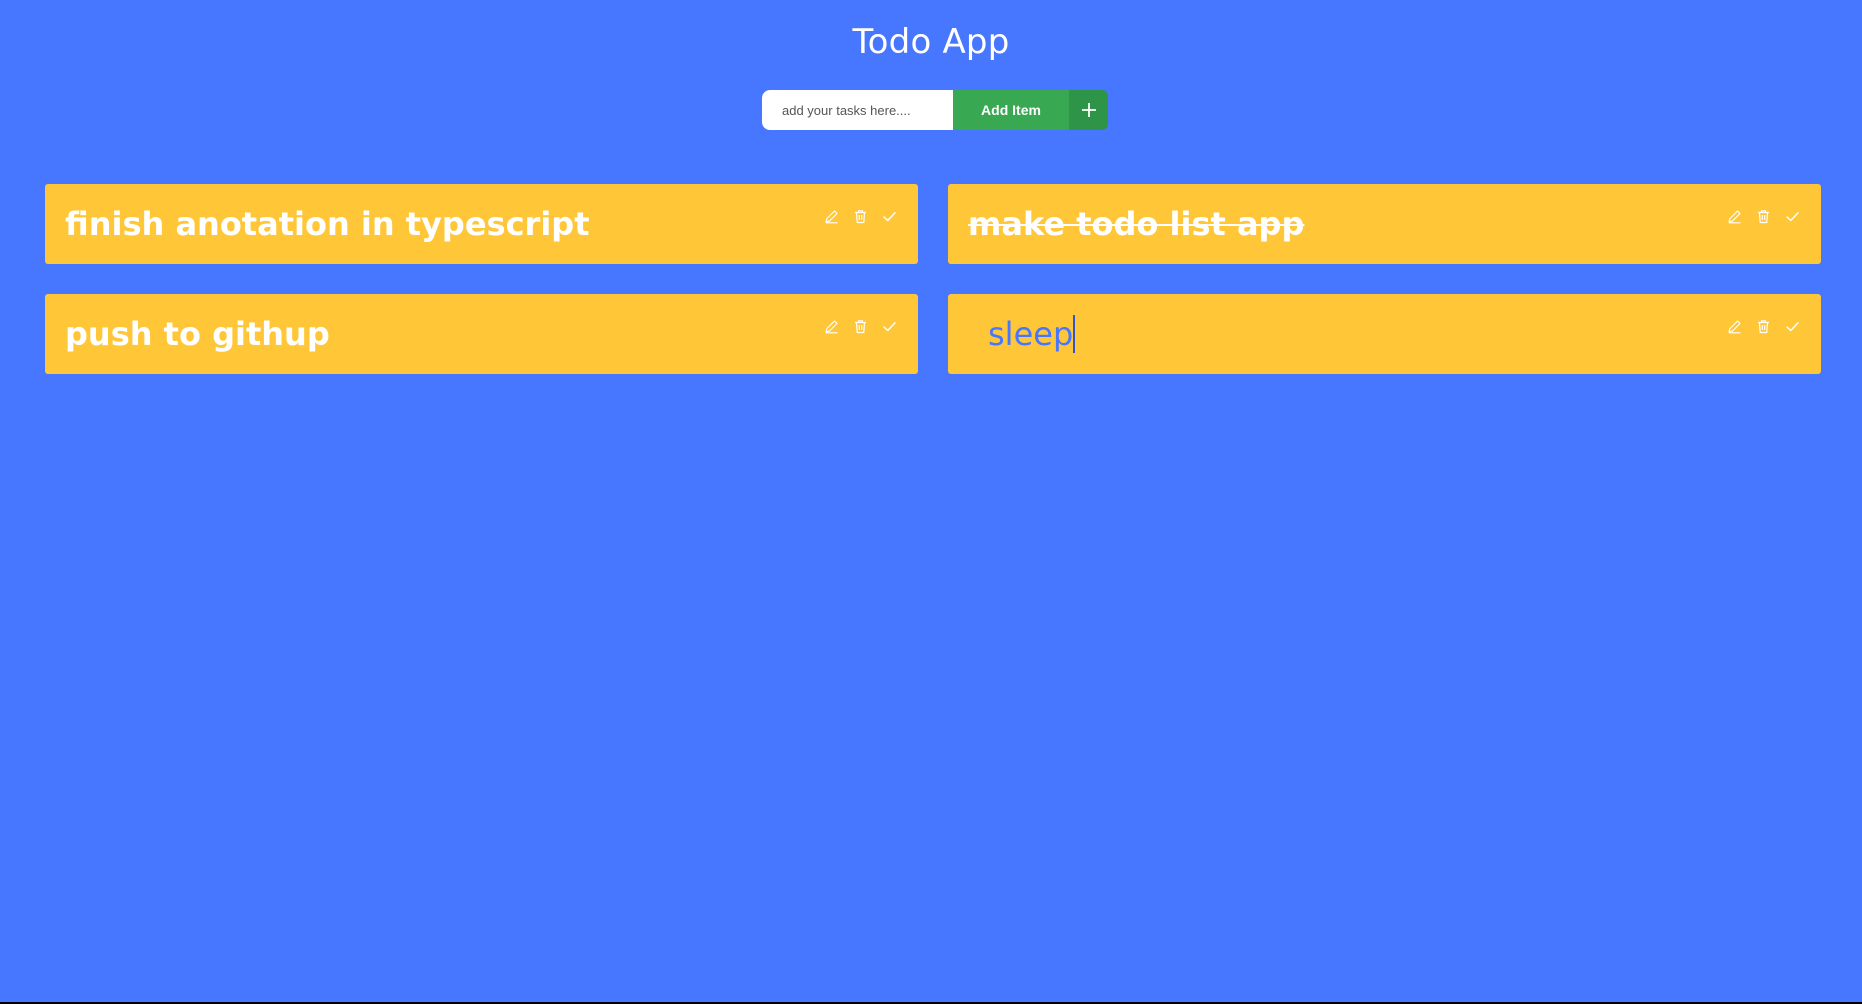  Describe the element at coordinates (857, 110) in the screenshot. I see `task-input` at that location.